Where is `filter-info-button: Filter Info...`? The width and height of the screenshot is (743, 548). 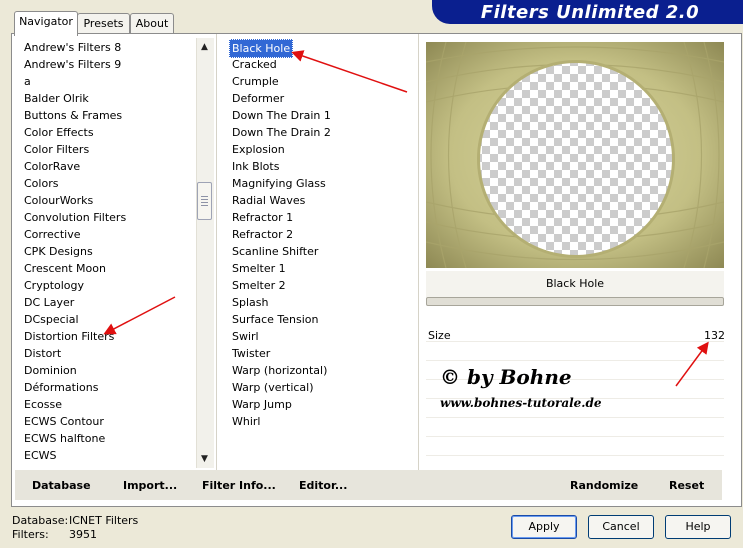
filter-info-button: Filter Info... is located at coordinates (239, 486).